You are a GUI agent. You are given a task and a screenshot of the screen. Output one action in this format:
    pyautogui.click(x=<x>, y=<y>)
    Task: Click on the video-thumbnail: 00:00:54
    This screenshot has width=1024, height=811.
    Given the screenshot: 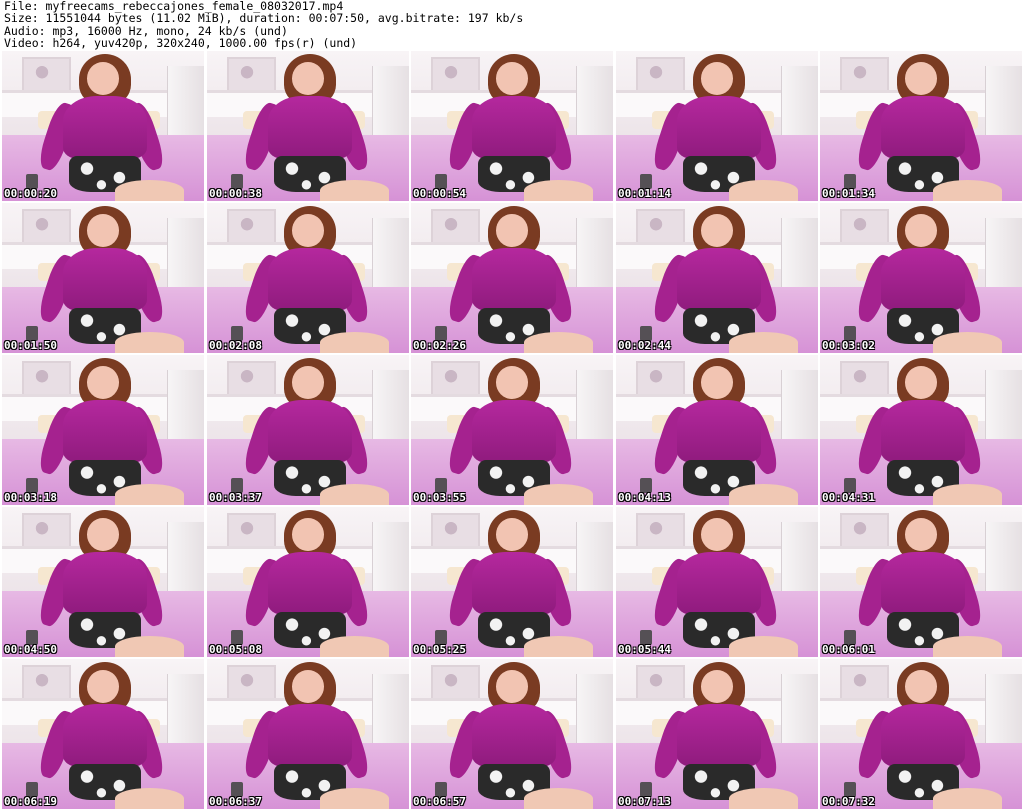 What is the action you would take?
    pyautogui.click(x=512, y=126)
    